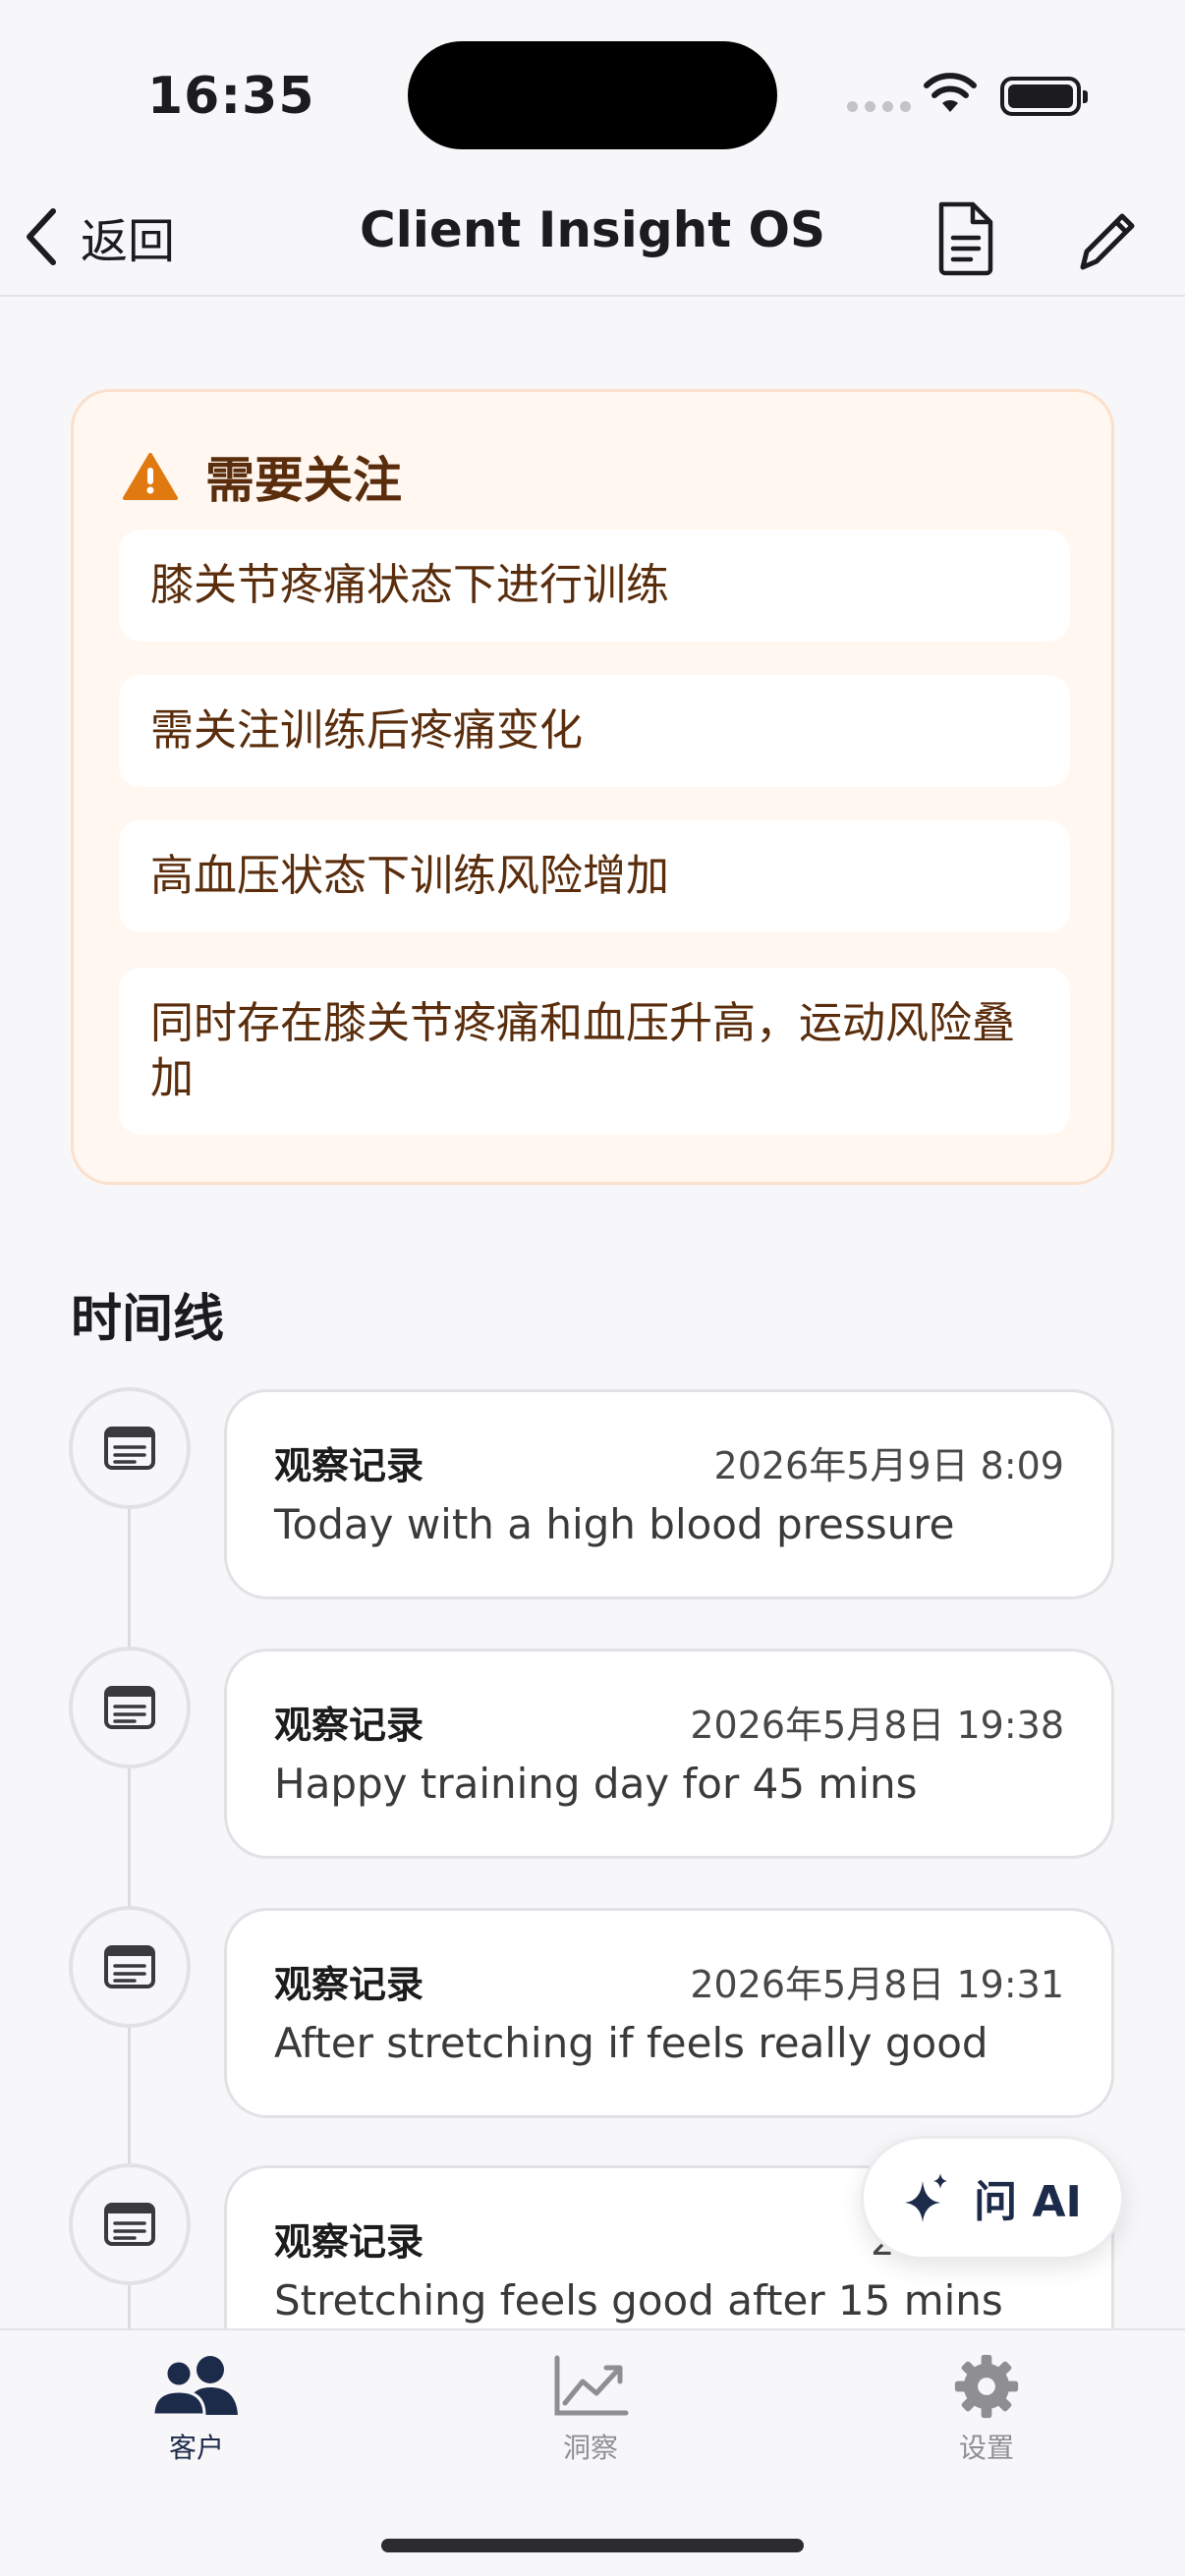 The image size is (1185, 2576). What do you see at coordinates (148, 1319) in the screenshot?
I see `timeline-title: 时间线` at bounding box center [148, 1319].